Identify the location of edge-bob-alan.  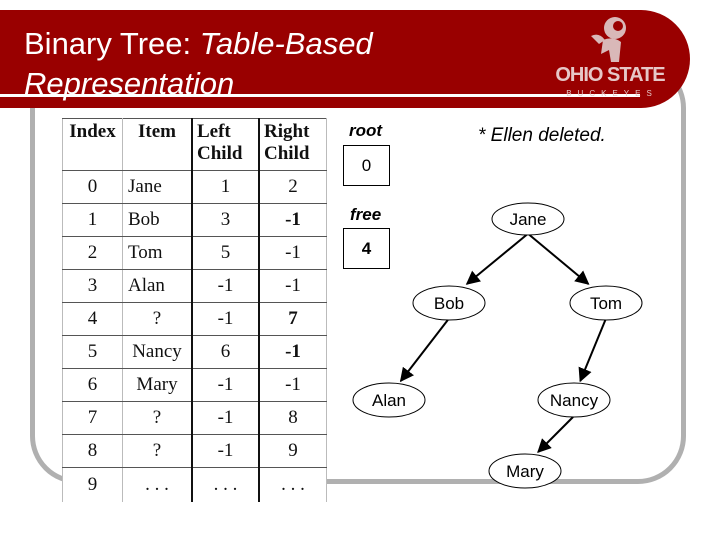
(424, 351).